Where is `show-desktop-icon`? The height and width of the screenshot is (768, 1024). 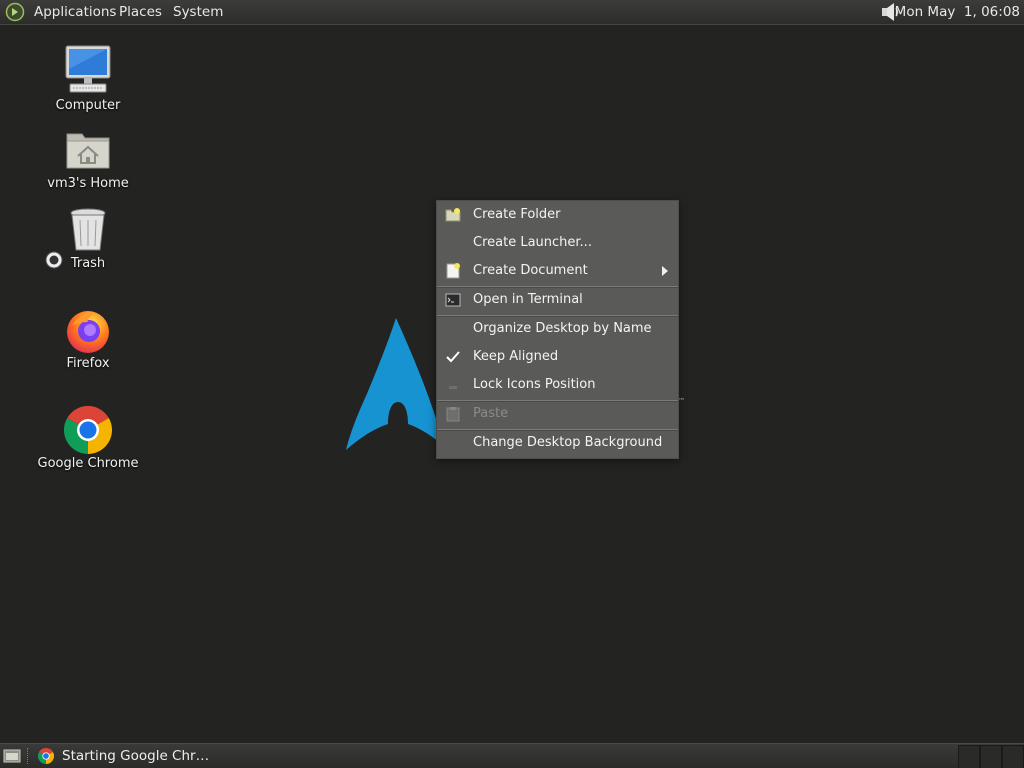 show-desktop-icon is located at coordinates (12, 756).